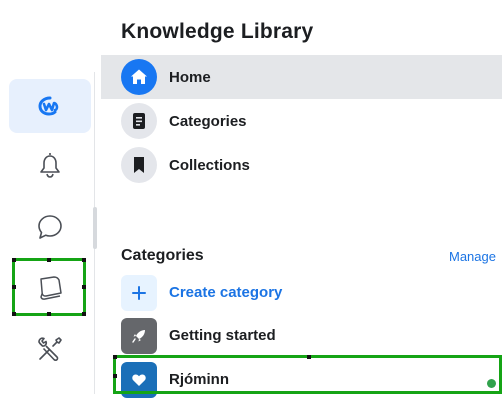 This screenshot has height=400, width=502. I want to click on categories-heading: Categories, so click(162, 255).